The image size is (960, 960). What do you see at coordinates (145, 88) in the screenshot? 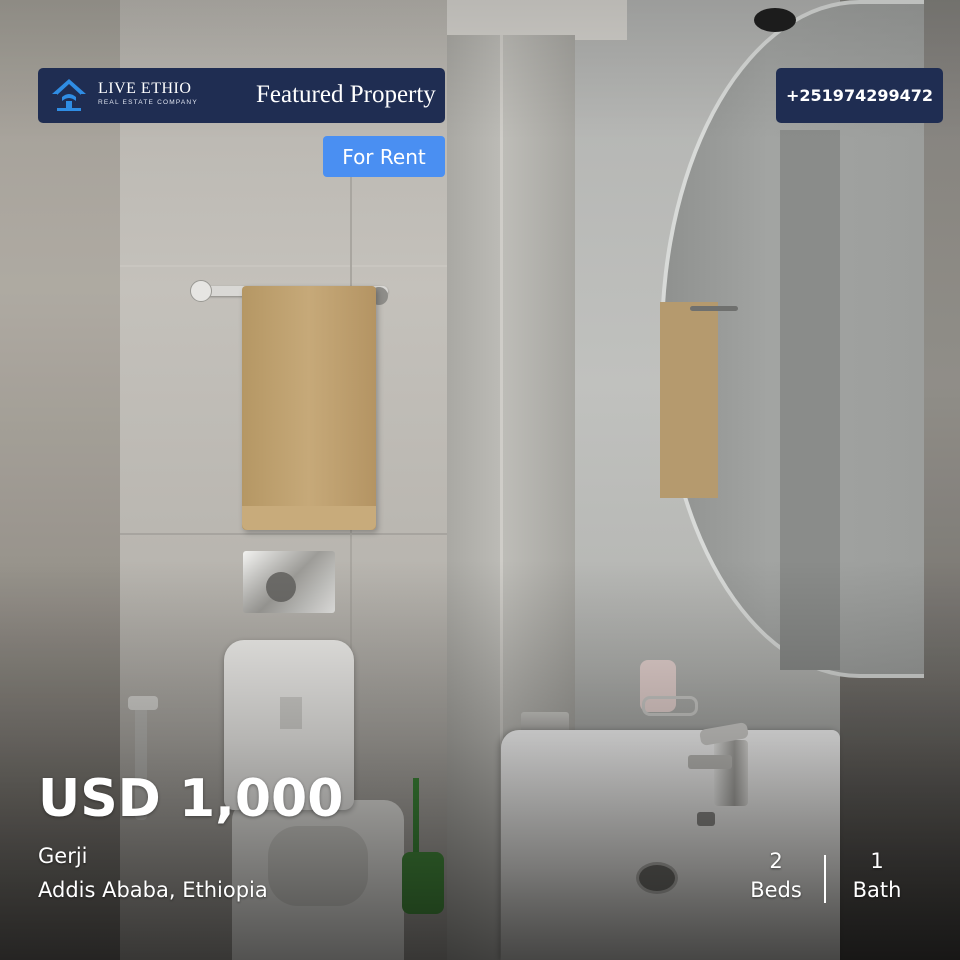
I see `brand-name: LIVE ETHIO` at bounding box center [145, 88].